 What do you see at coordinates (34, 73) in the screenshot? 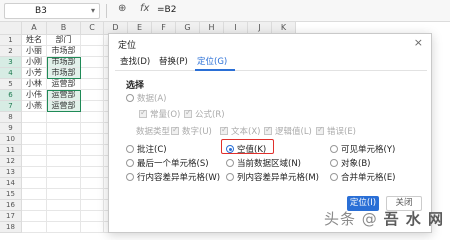
I see `table-cell: 小芳` at bounding box center [34, 73].